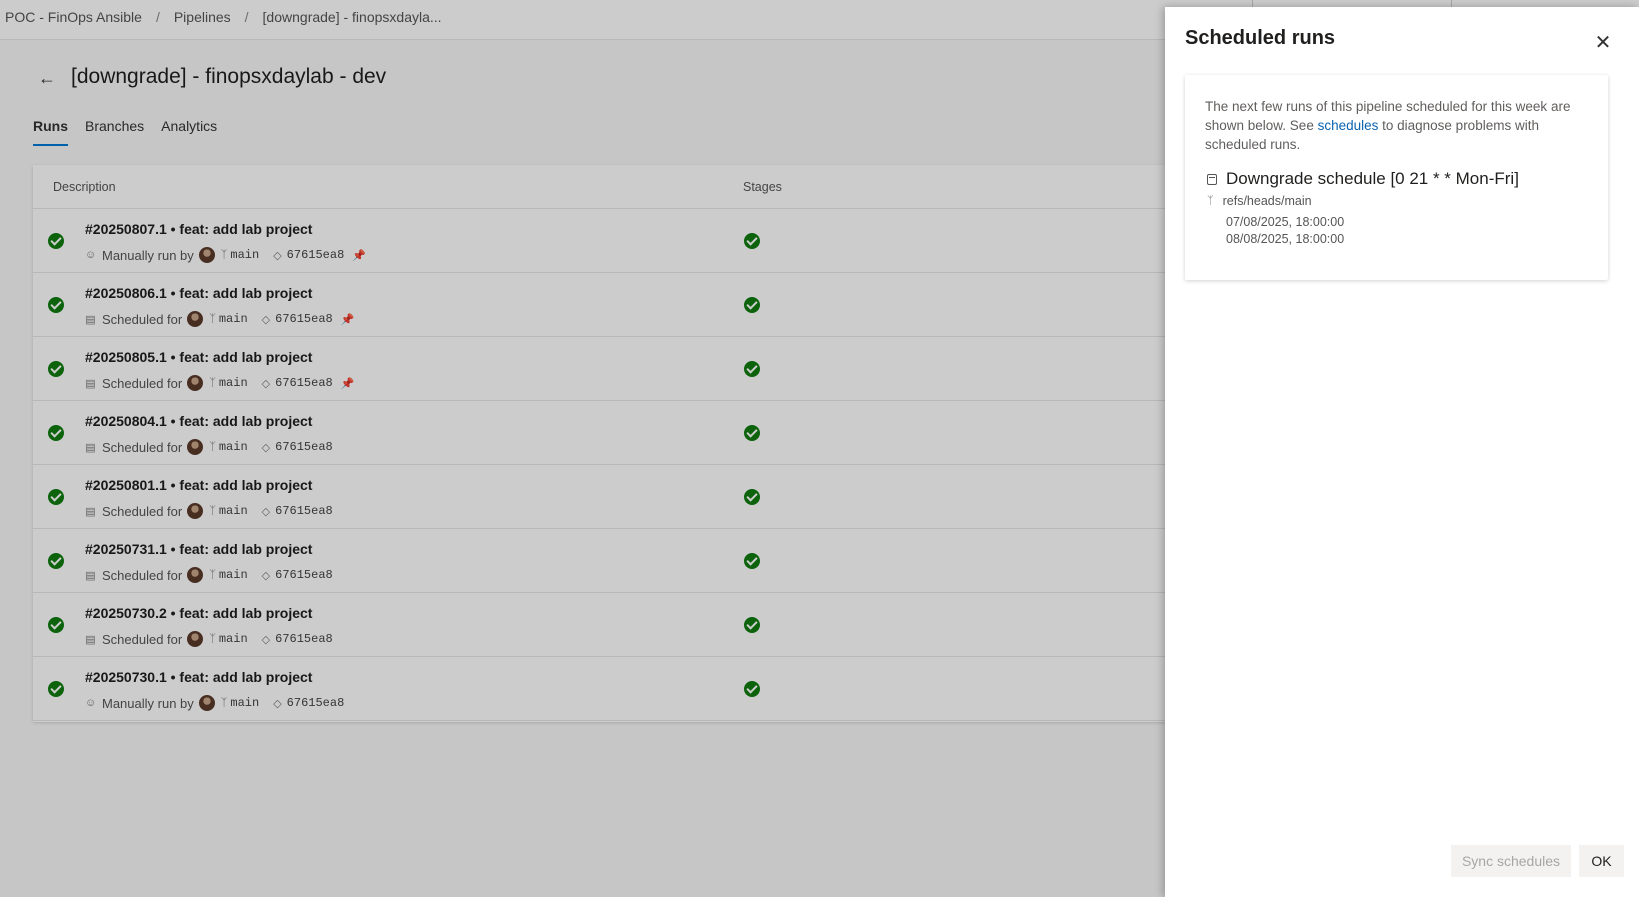 This screenshot has width=1639, height=897. I want to click on close-icon: ✕, so click(1603, 43).